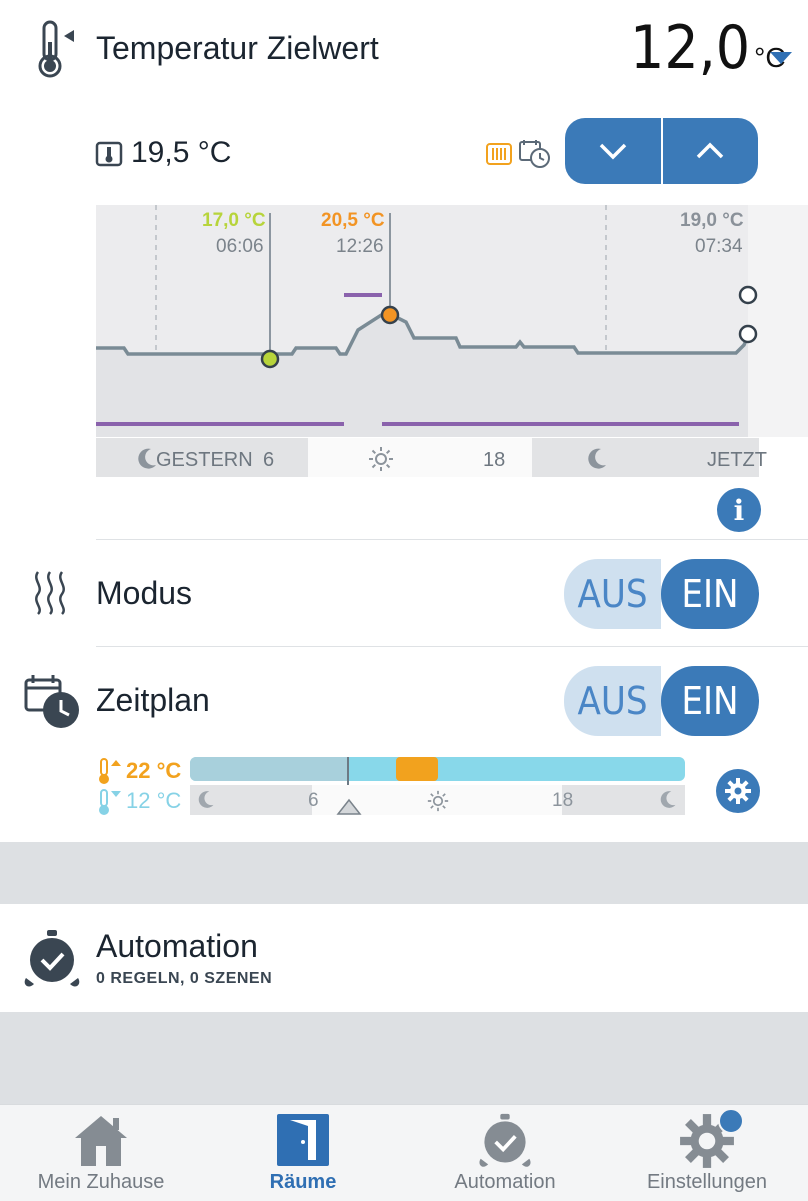  What do you see at coordinates (737, 460) in the screenshot?
I see `axis-label-end: JETZT` at bounding box center [737, 460].